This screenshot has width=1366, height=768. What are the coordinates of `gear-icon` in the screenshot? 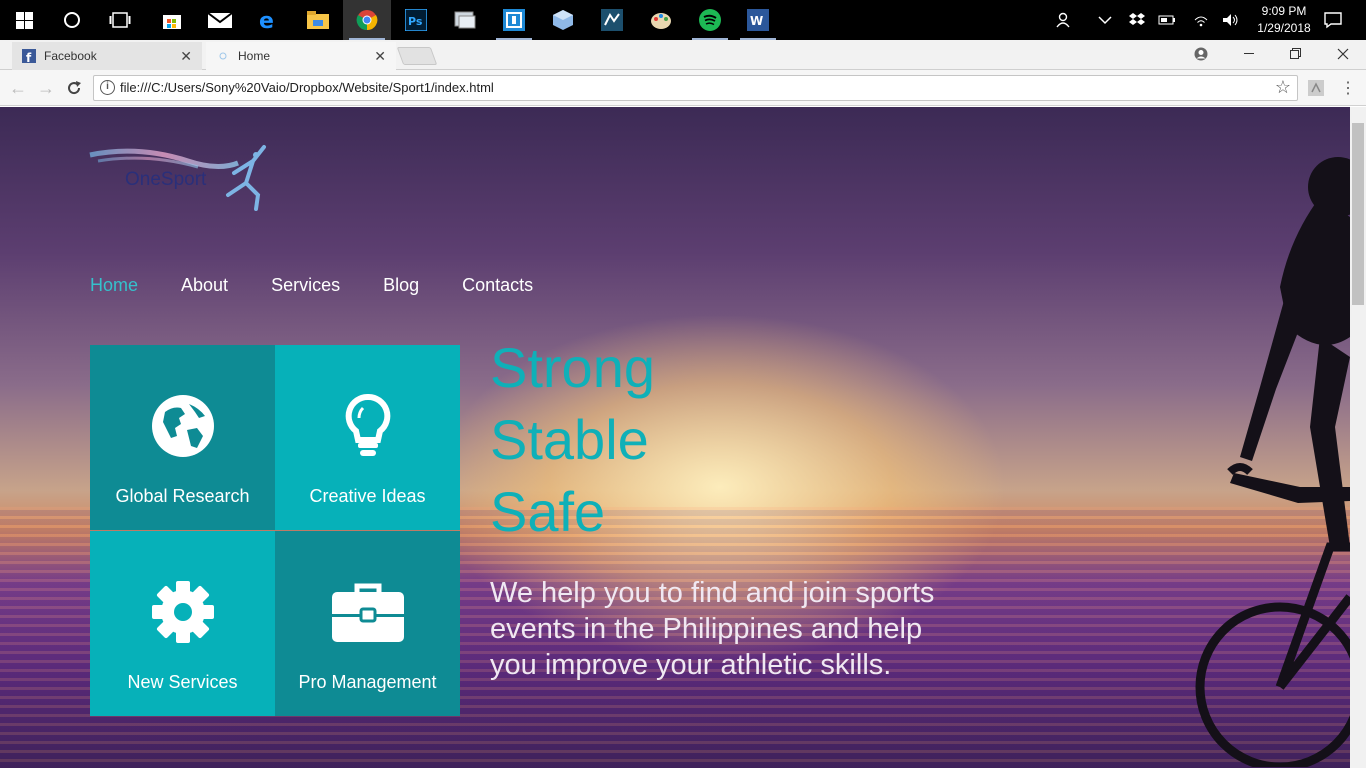 It's located at (183, 612).